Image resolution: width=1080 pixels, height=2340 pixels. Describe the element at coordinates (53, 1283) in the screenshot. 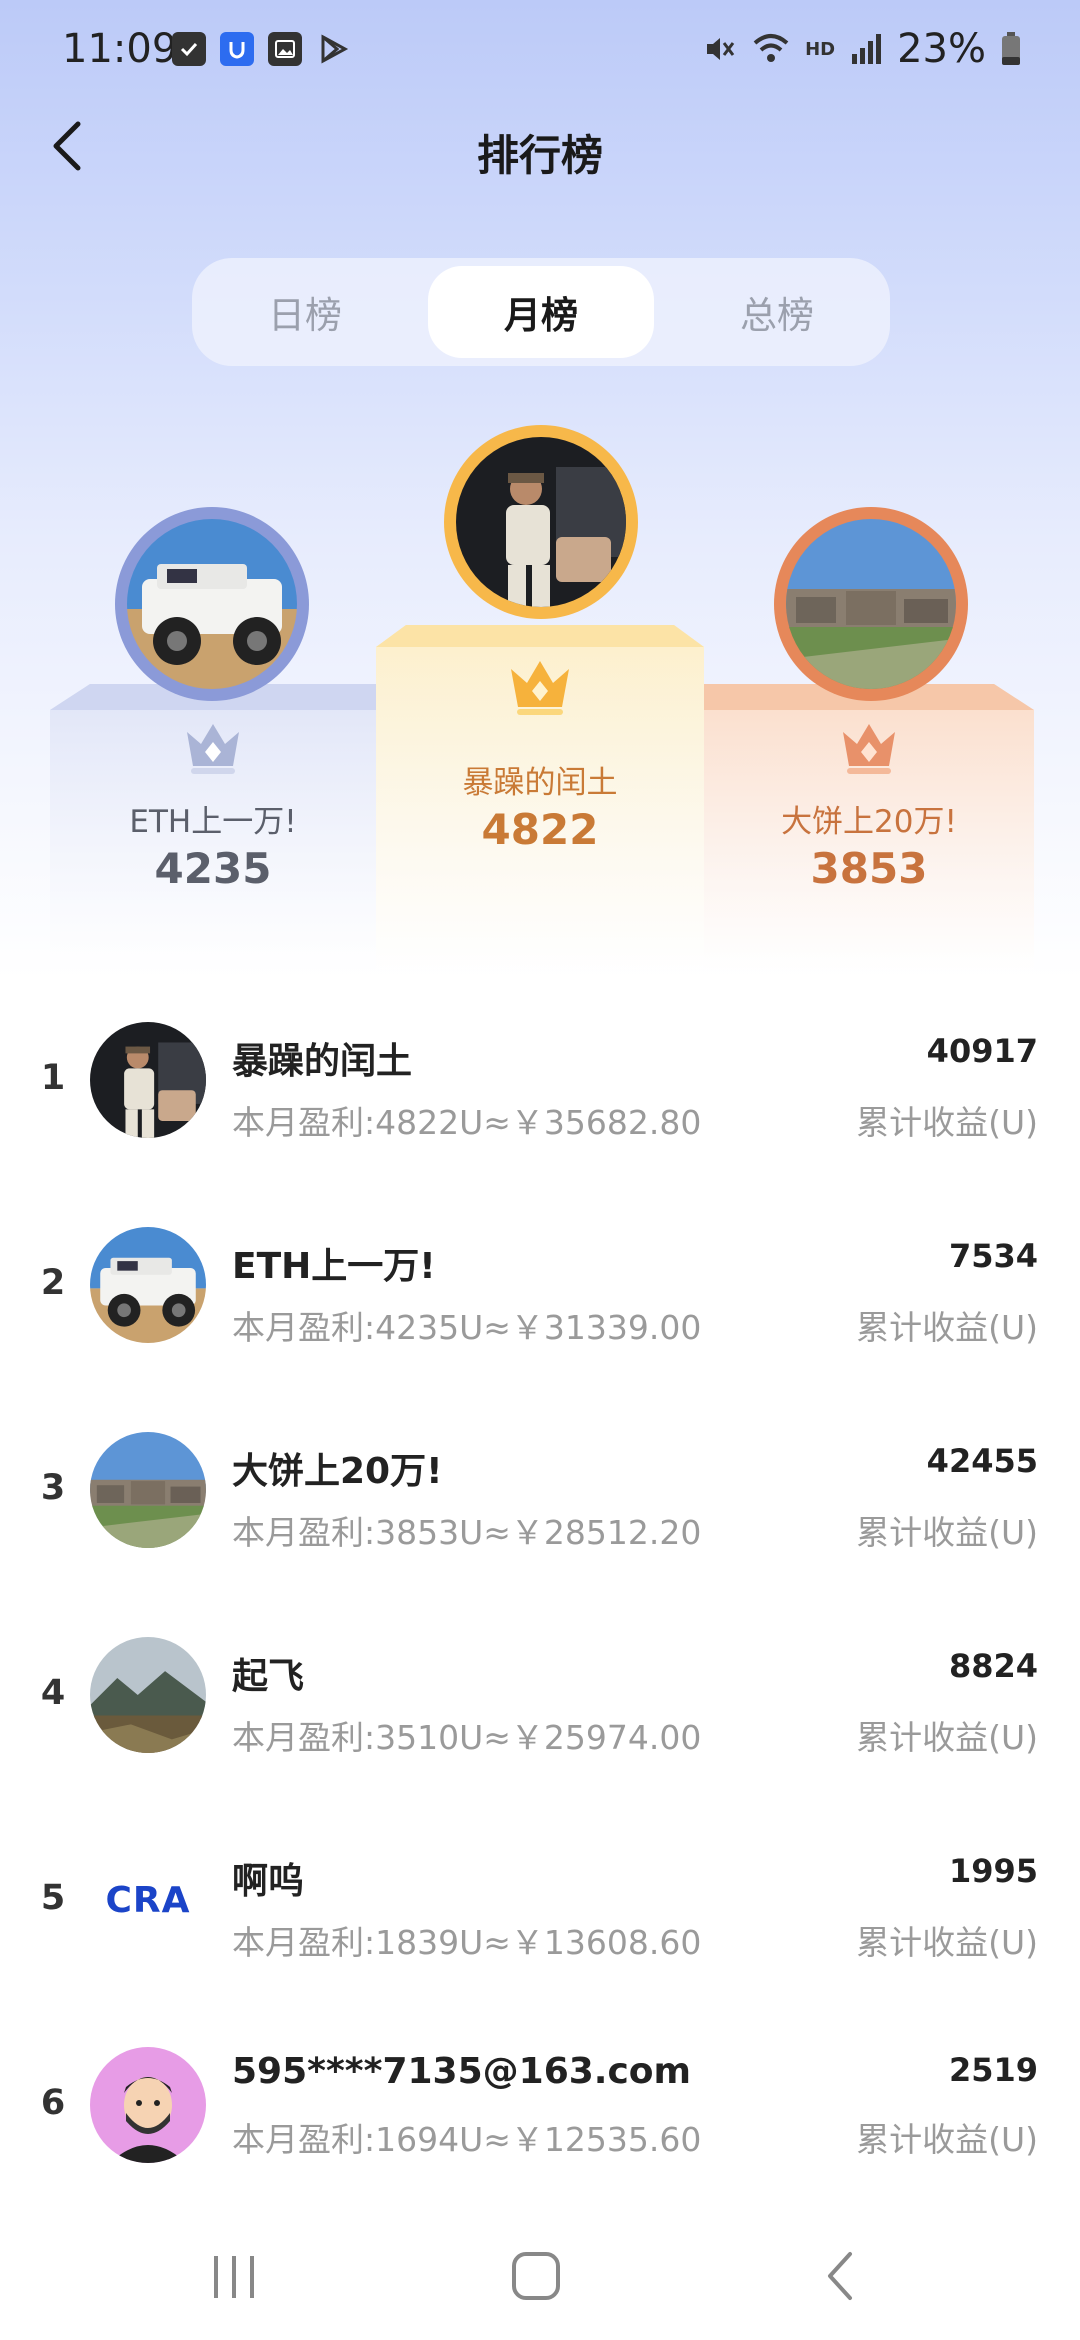

I see `rank-number: 2` at that location.